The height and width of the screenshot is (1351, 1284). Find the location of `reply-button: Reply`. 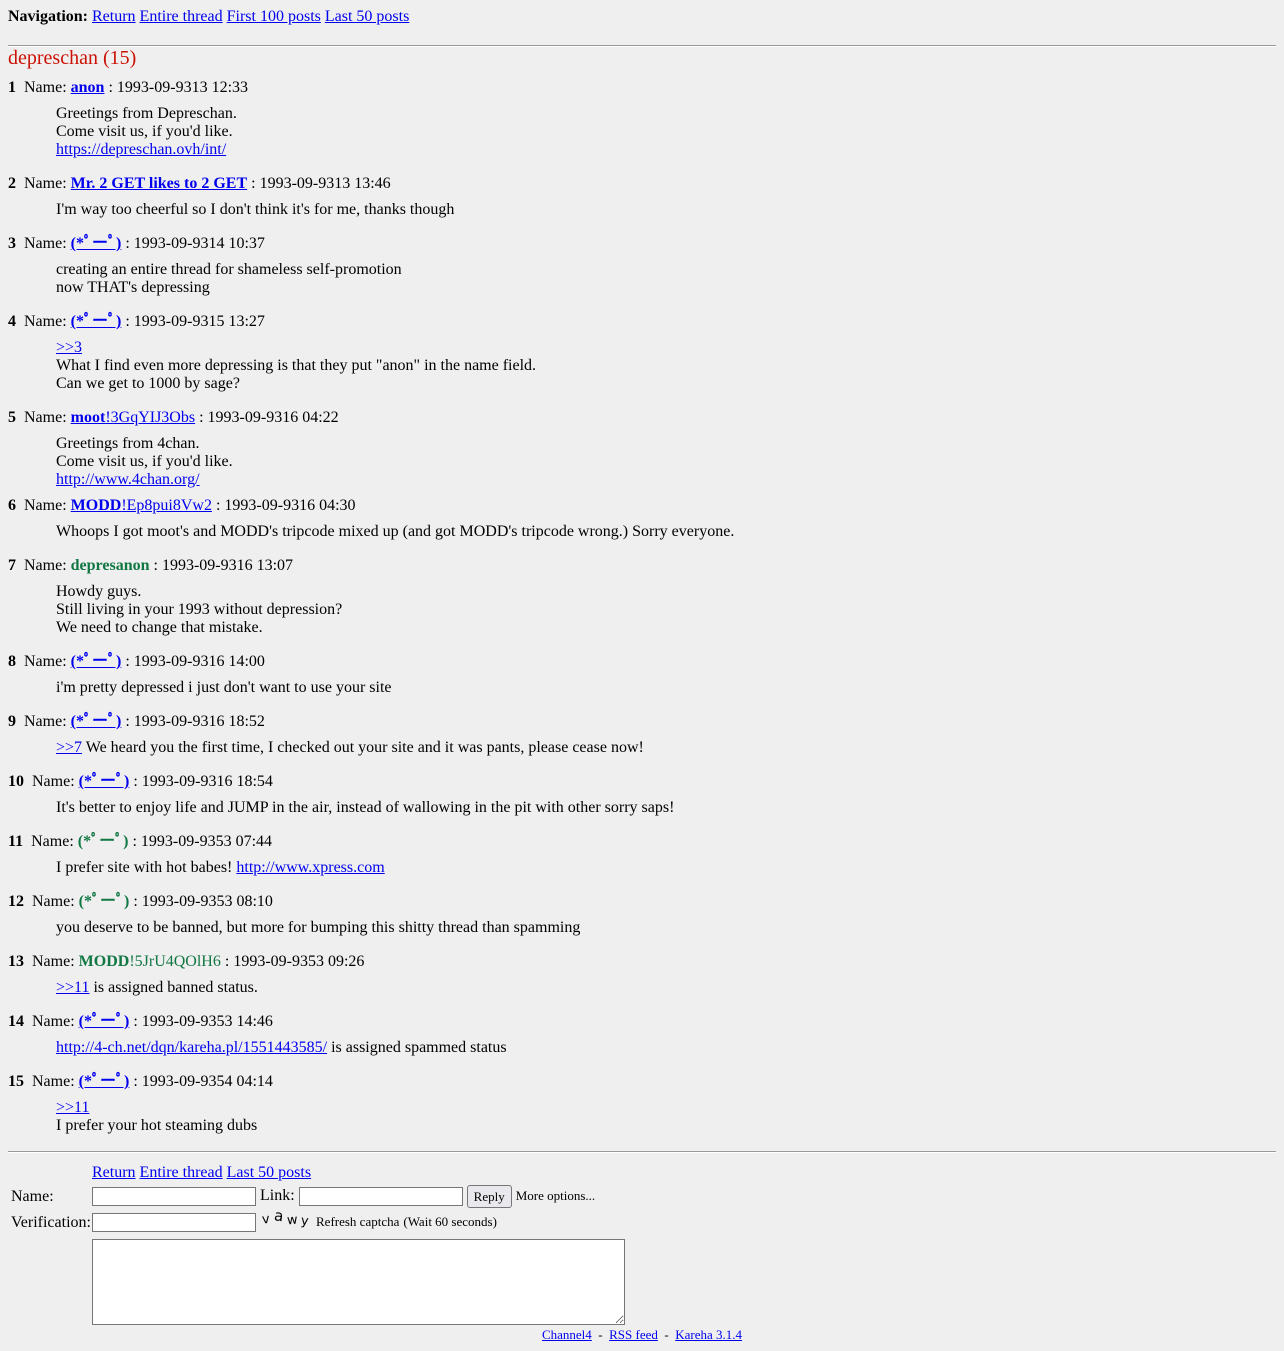

reply-button: Reply is located at coordinates (489, 1196).